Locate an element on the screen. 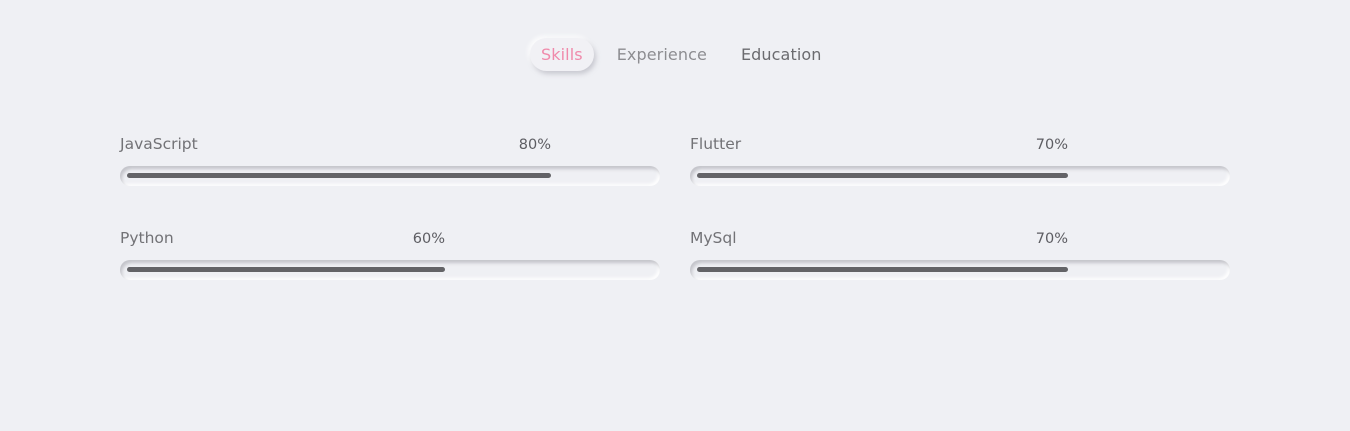 This screenshot has width=1350, height=431. tab-education: Education is located at coordinates (781, 54).